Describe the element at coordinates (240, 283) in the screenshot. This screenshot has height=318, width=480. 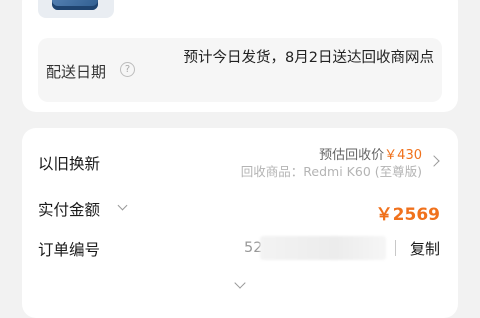
I see `expand-chevron-icon` at that location.